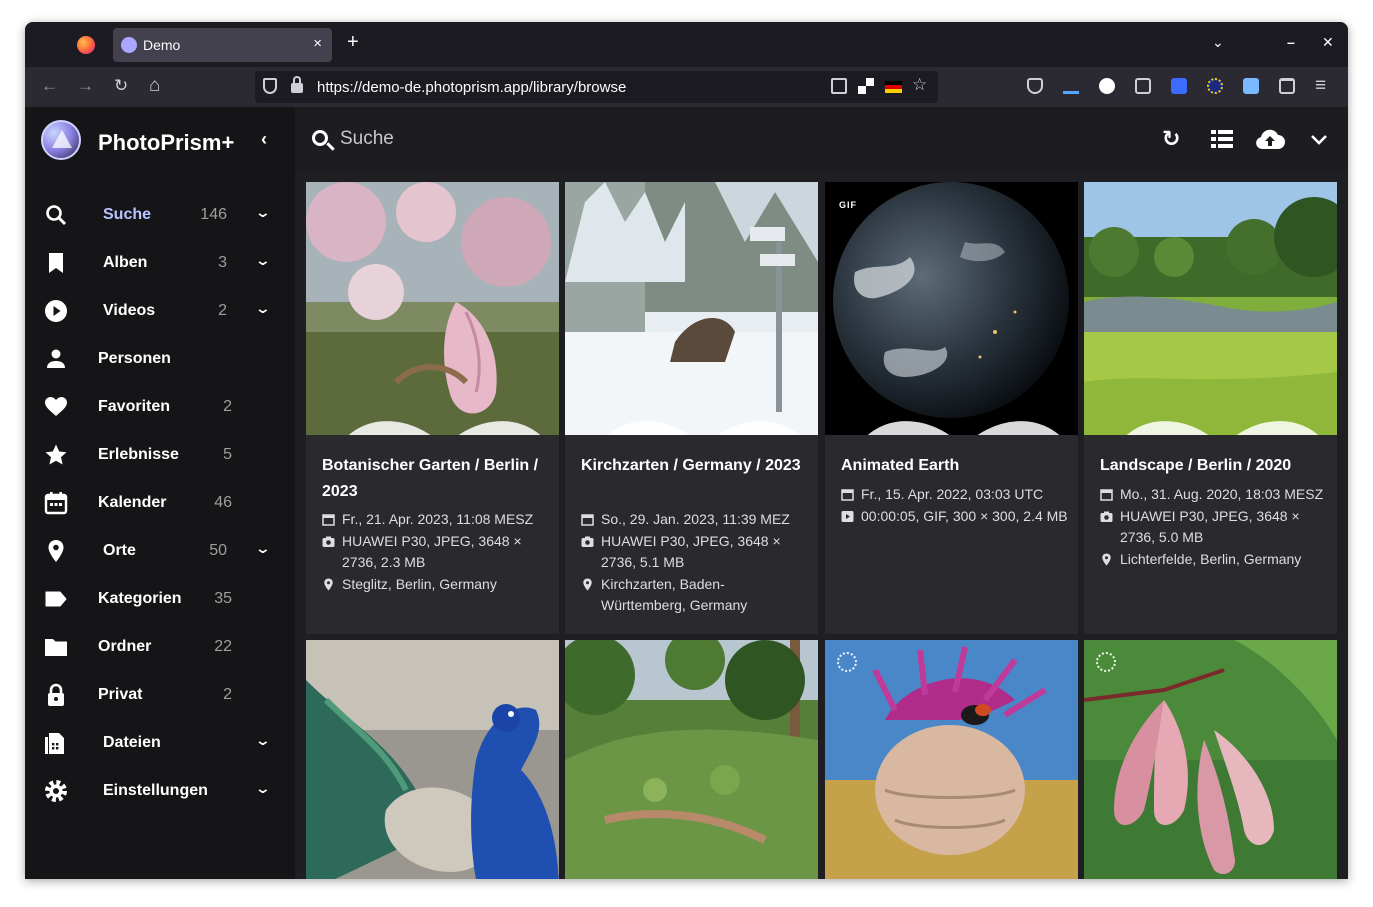 This screenshot has height=907, width=1373. Describe the element at coordinates (160, 742) in the screenshot. I see `sidebar-item-dateien: Dateien ⌄` at that location.